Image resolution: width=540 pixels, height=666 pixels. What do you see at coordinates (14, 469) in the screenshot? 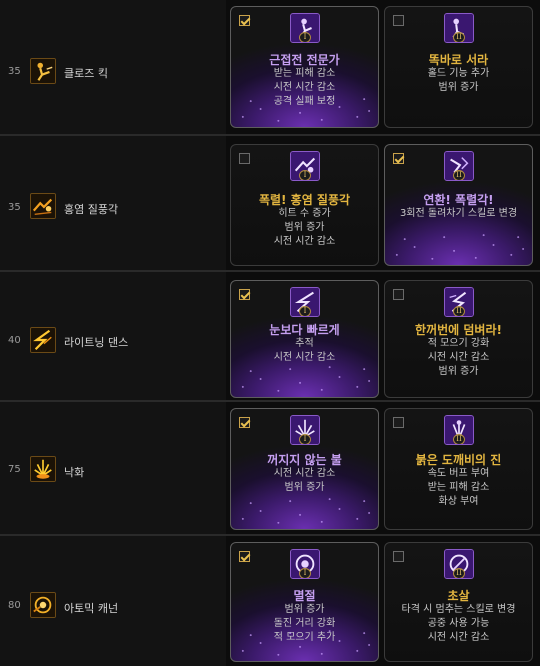
I see `skill-level: 75` at bounding box center [14, 469].